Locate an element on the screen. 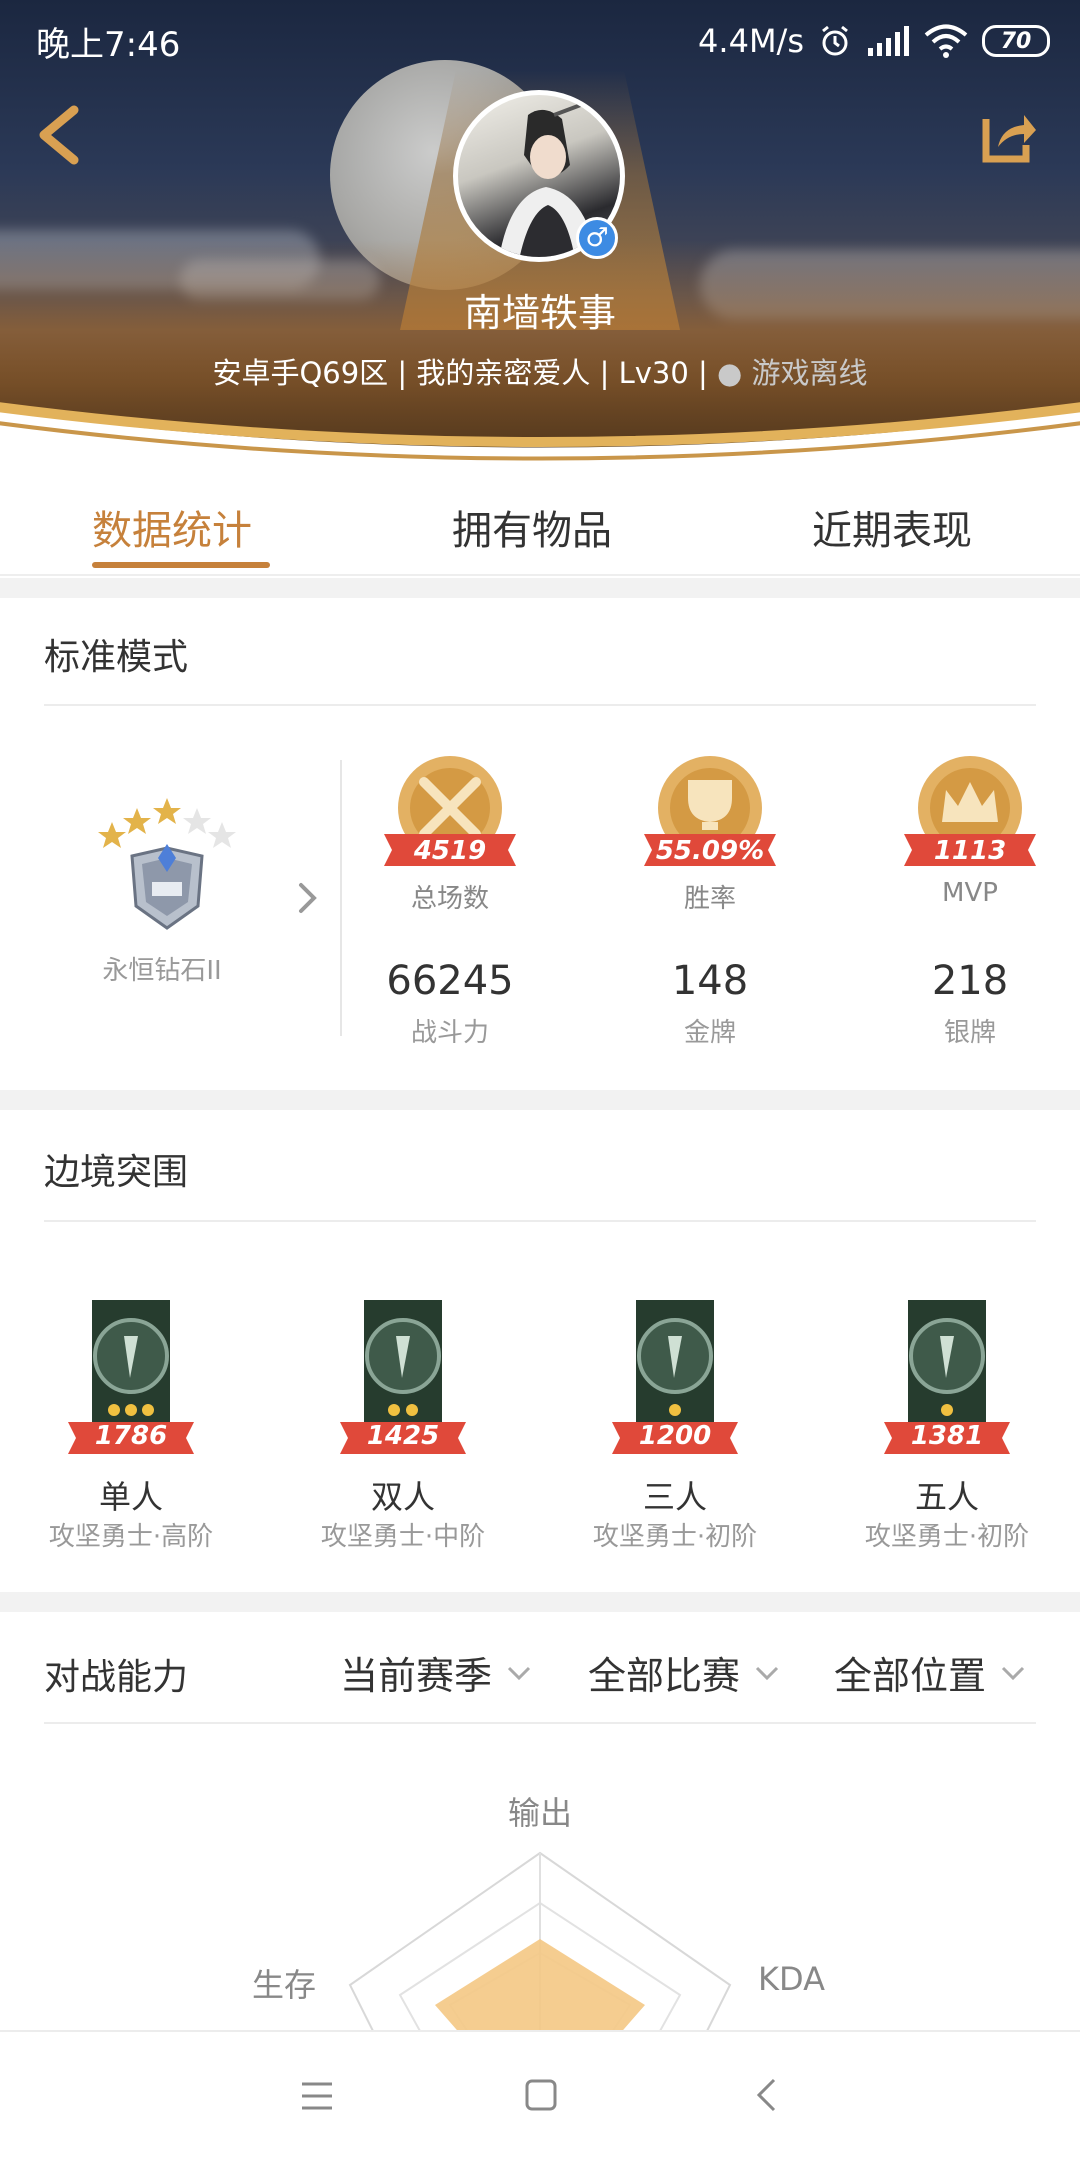  menu-icon is located at coordinates (317, 2096).